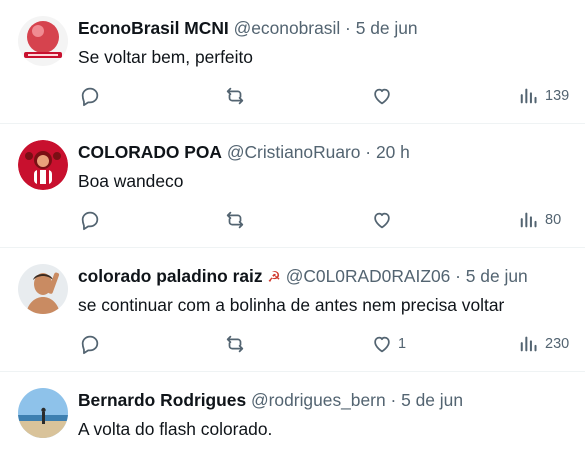 The width and height of the screenshot is (585, 454). What do you see at coordinates (318, 400) in the screenshot?
I see `author-handle: @rodrigues_bern` at bounding box center [318, 400].